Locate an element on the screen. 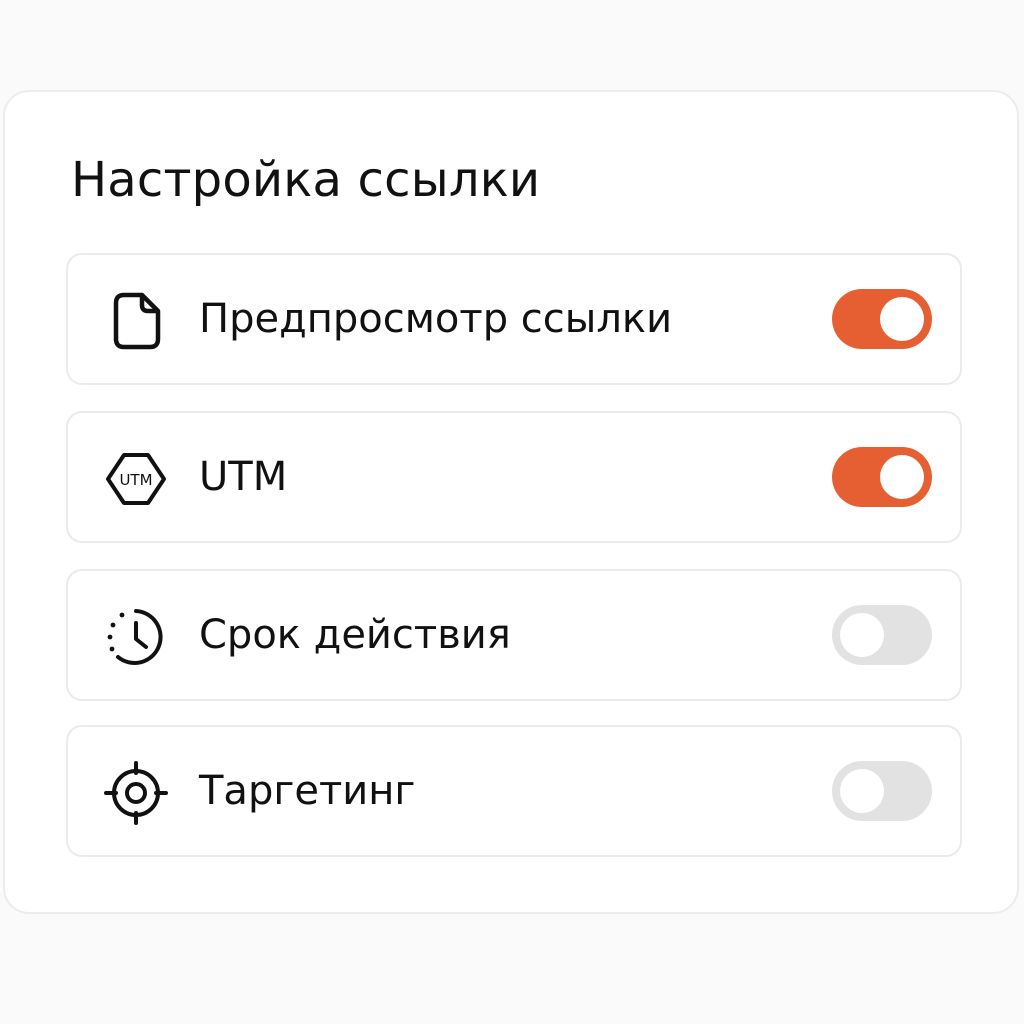 The image size is (1024, 1024). setting-row-expiration: Срок действия is located at coordinates (514, 635).